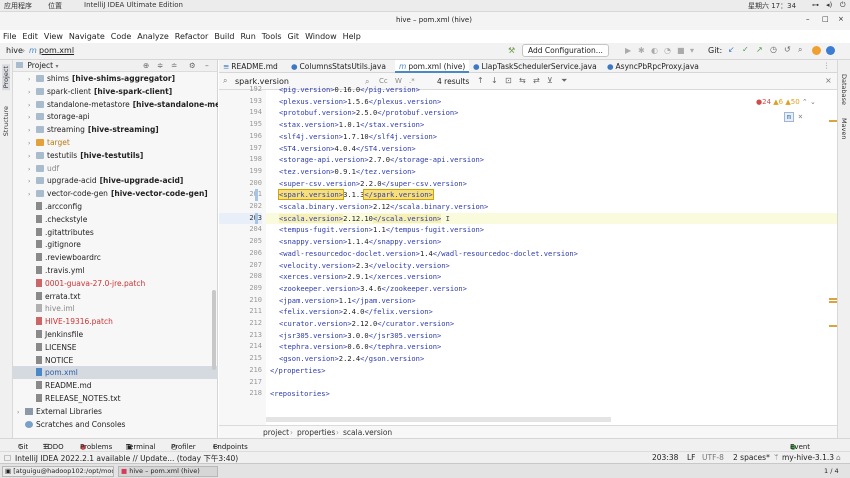 The width and height of the screenshot is (850, 478). I want to click on menu-help: Help, so click(352, 36).